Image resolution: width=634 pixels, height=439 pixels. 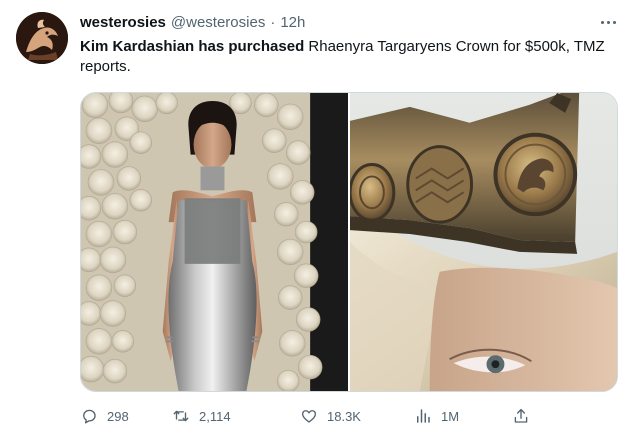 I want to click on reply-icon, so click(x=89, y=416).